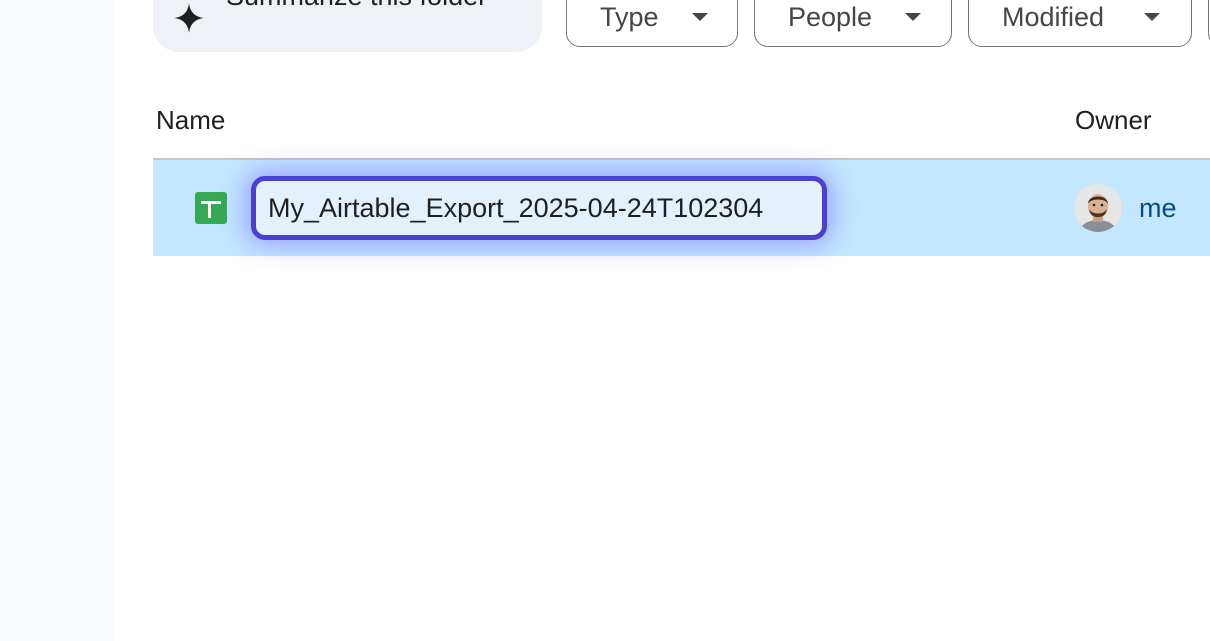 The height and width of the screenshot is (641, 1210). I want to click on google-sheets-icon, so click(211, 208).